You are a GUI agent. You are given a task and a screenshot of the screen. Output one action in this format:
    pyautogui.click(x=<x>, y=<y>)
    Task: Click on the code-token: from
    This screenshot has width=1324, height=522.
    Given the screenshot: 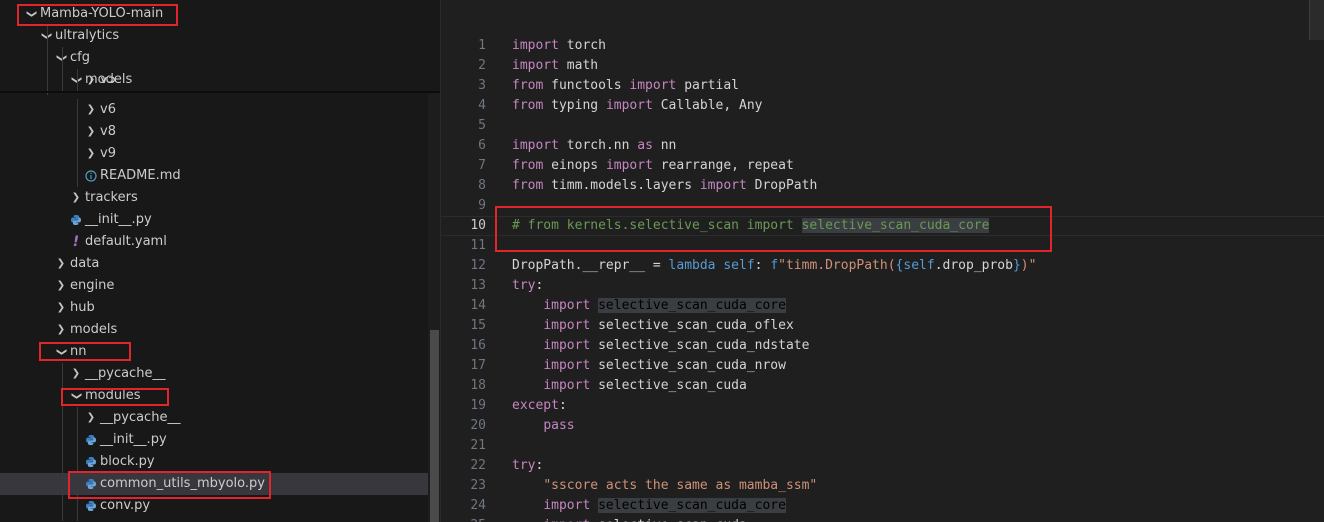 What is the action you would take?
    pyautogui.click(x=528, y=105)
    